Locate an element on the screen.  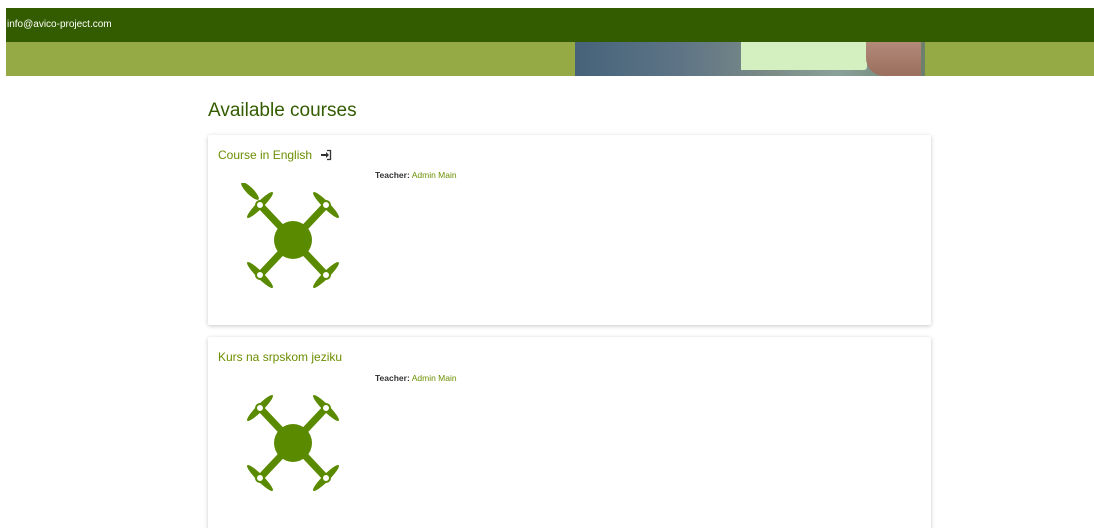
header-banner is located at coordinates (550, 59).